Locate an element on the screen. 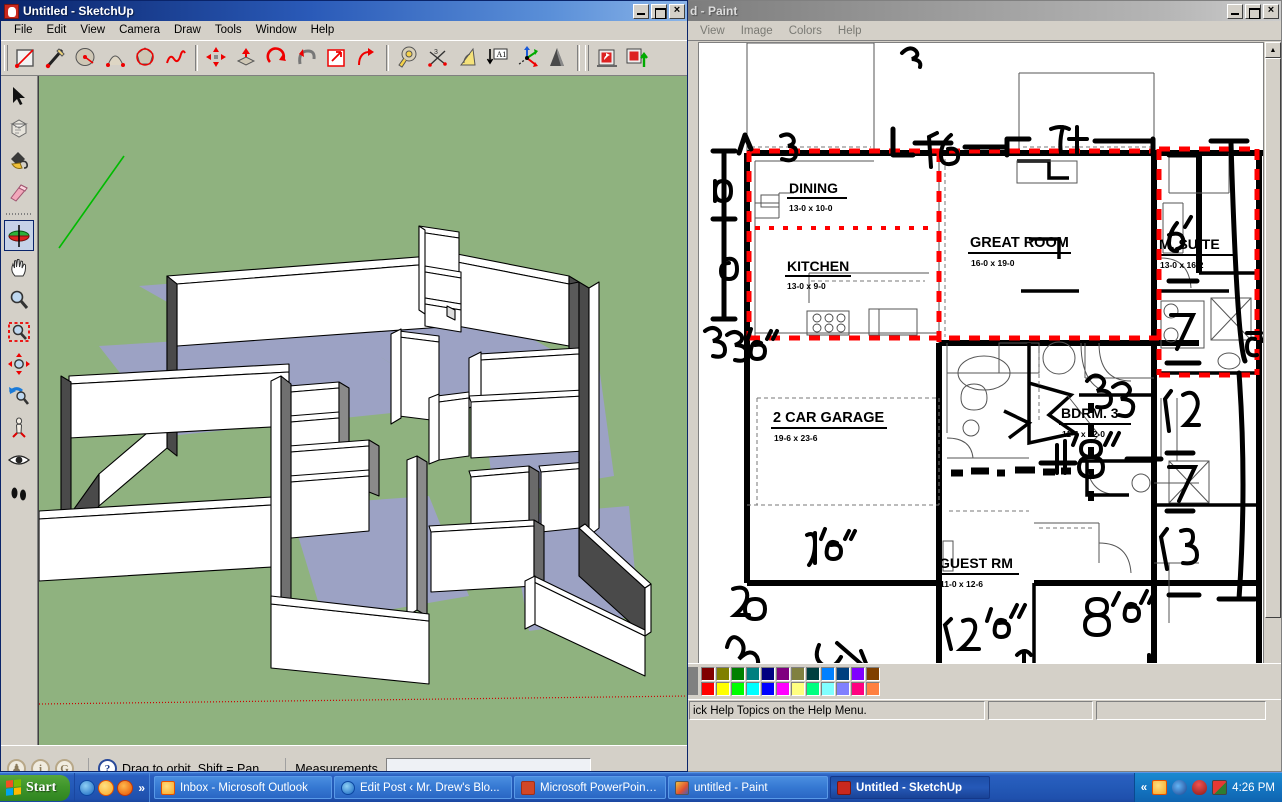 This screenshot has width=1282, height=802. measurements-input is located at coordinates (488, 764).